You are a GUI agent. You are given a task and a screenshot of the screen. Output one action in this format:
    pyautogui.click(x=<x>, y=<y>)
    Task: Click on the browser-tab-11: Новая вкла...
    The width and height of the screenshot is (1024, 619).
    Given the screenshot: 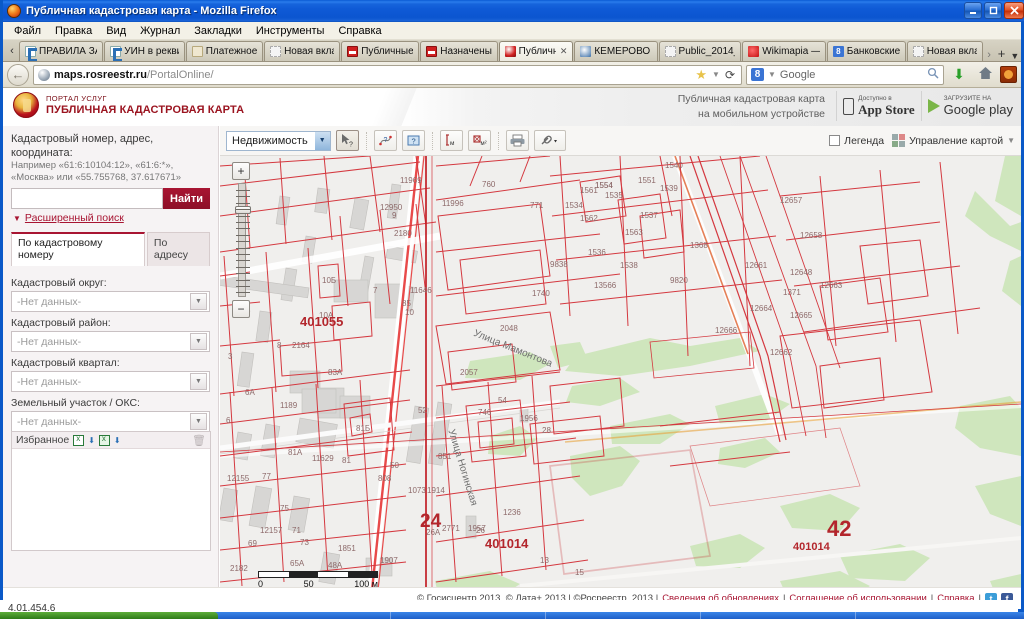 What is the action you would take?
    pyautogui.click(x=944, y=51)
    